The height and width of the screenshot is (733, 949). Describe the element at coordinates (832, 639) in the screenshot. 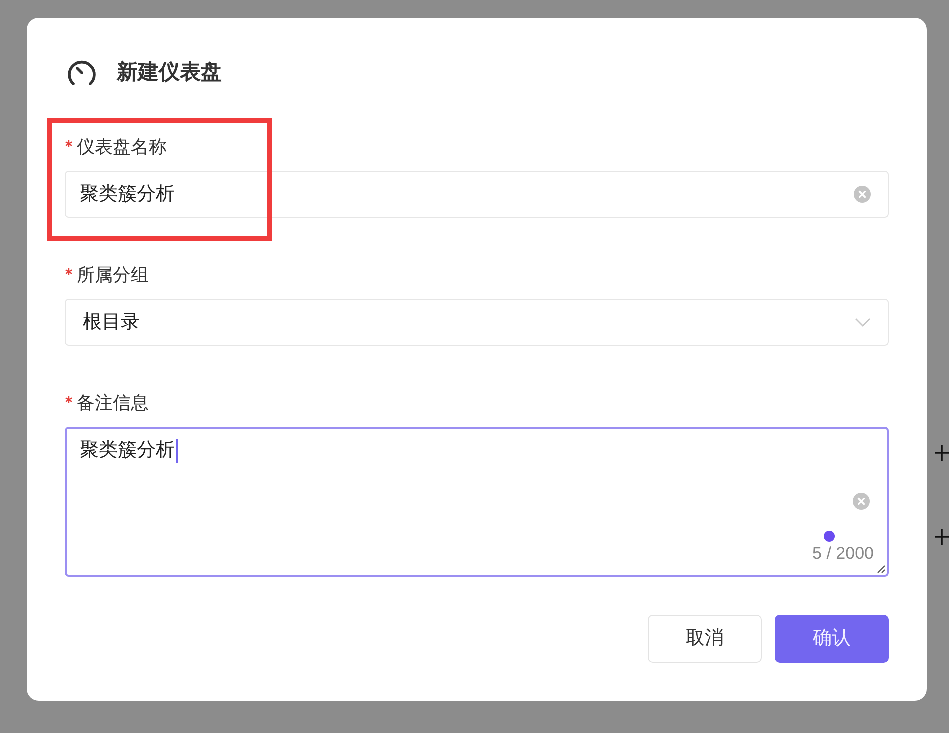

I see `confirm-button: 确认` at that location.